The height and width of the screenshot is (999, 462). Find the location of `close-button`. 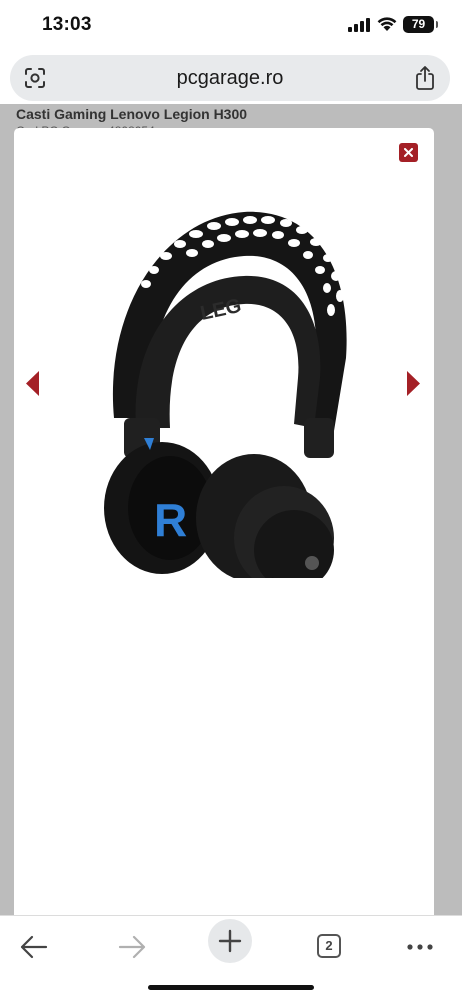

close-button is located at coordinates (408, 152).